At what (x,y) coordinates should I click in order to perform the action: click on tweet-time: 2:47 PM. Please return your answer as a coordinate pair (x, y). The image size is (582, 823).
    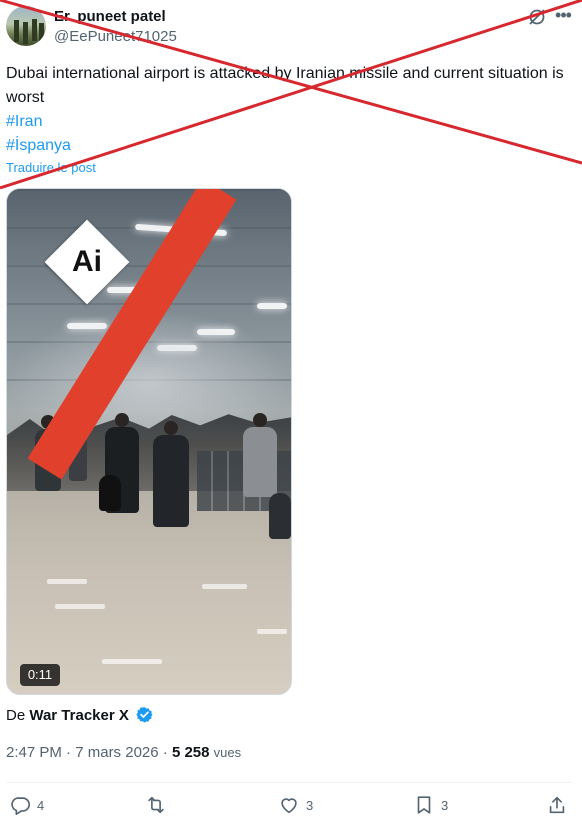
    Looking at the image, I should click on (34, 752).